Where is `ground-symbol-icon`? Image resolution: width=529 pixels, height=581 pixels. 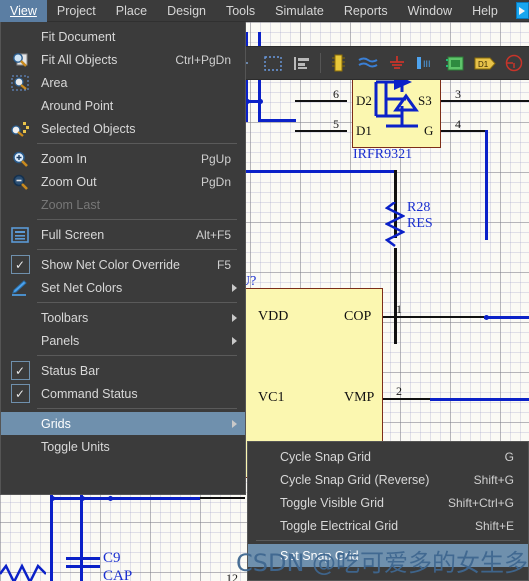
ground-symbol-icon is located at coordinates (396, 63).